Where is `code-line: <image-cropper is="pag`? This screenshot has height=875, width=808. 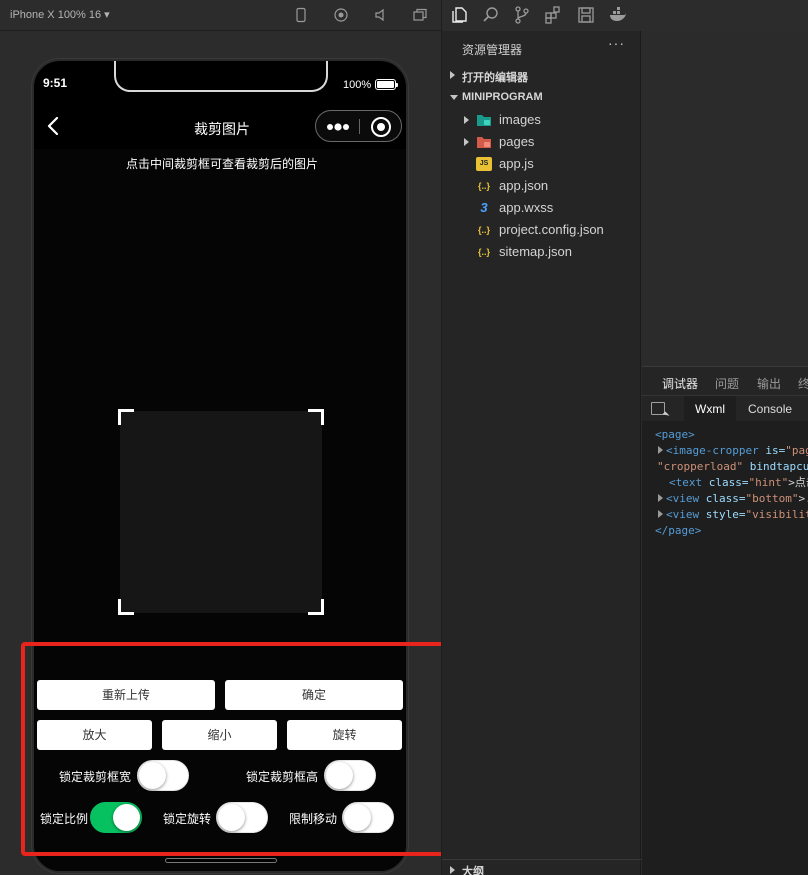 code-line: <image-cropper is="pag is located at coordinates (733, 451).